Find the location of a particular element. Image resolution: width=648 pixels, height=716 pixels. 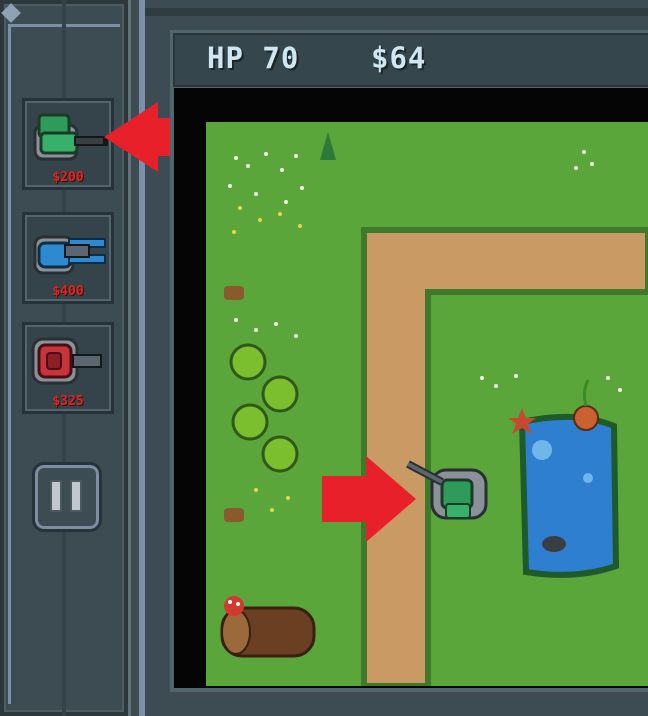

hp-counter: HP 70 is located at coordinates (253, 58).